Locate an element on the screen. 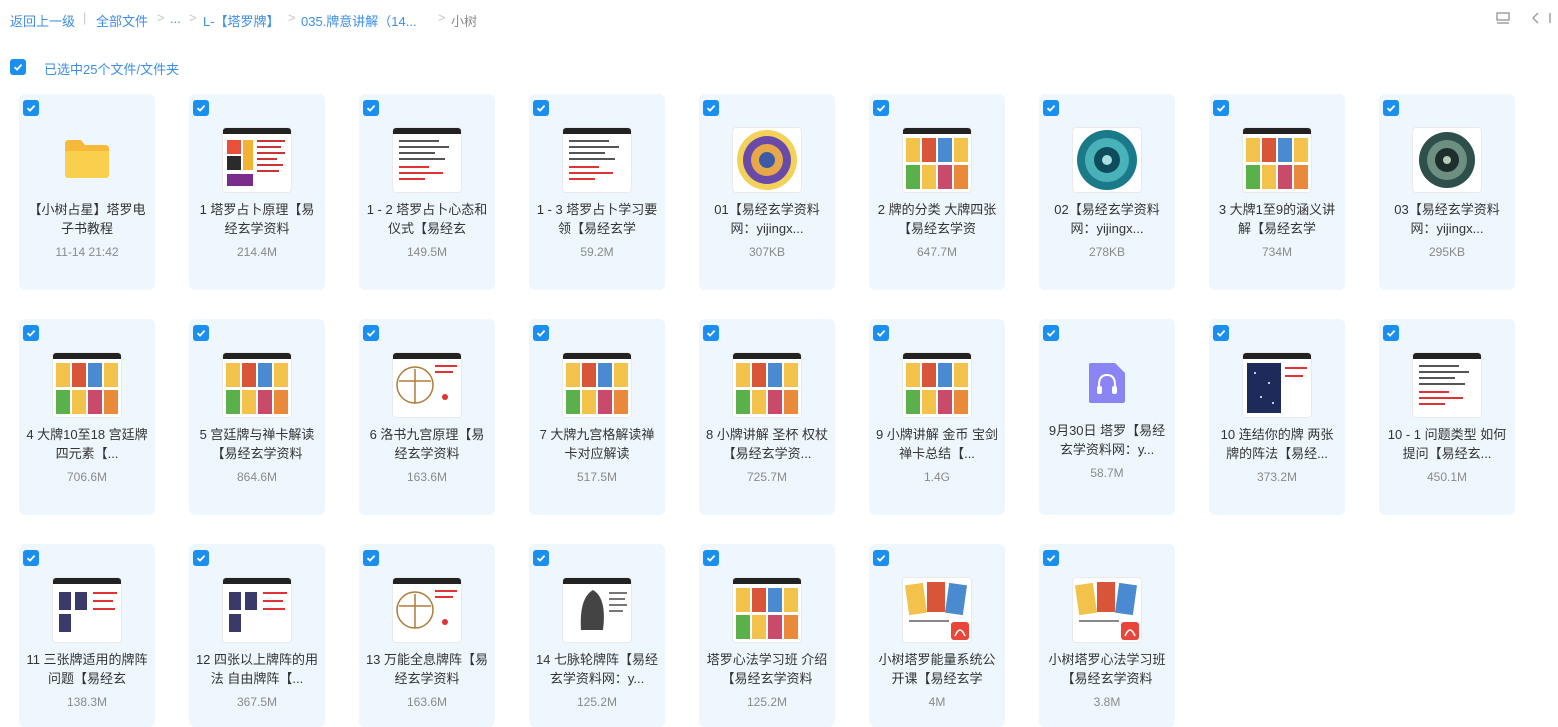  file-tile: 1 塔罗占卜原理【易经玄学资料 214.4M is located at coordinates (257, 192).